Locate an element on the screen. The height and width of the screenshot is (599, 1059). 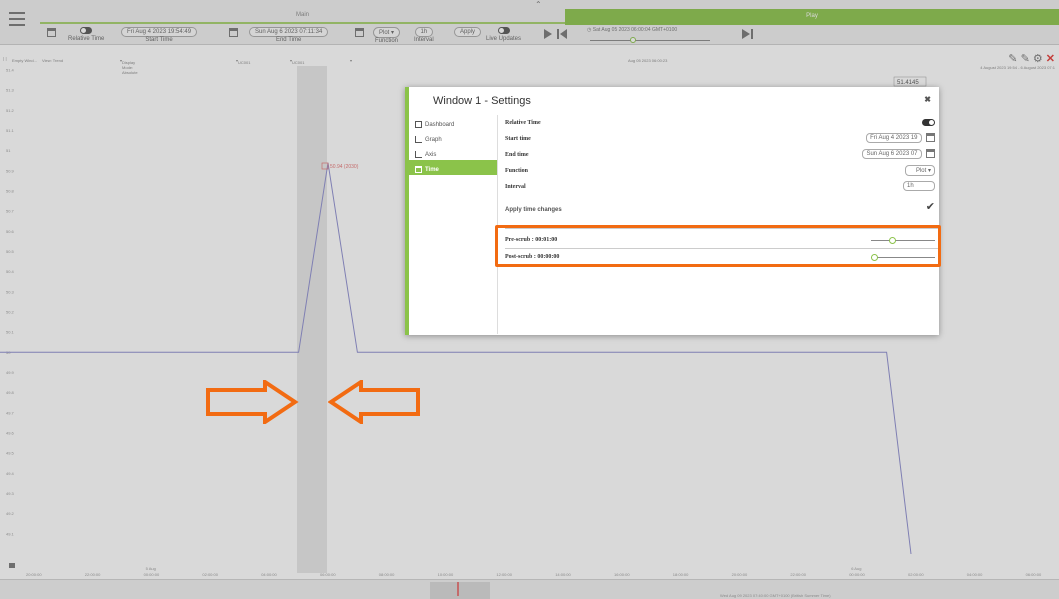
start-time-field: Fri Aug 4 2023 19:54:49 is located at coordinates (159, 32).